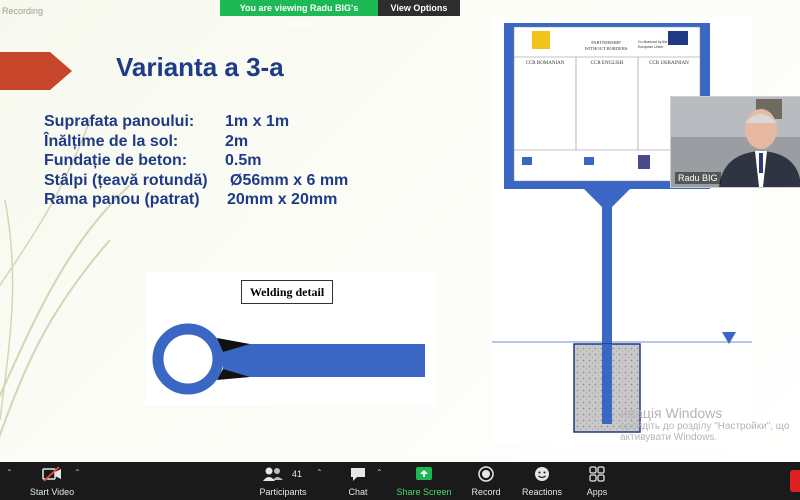 The height and width of the screenshot is (500, 800). Describe the element at coordinates (358, 474) in the screenshot. I see `chat-icon` at that location.